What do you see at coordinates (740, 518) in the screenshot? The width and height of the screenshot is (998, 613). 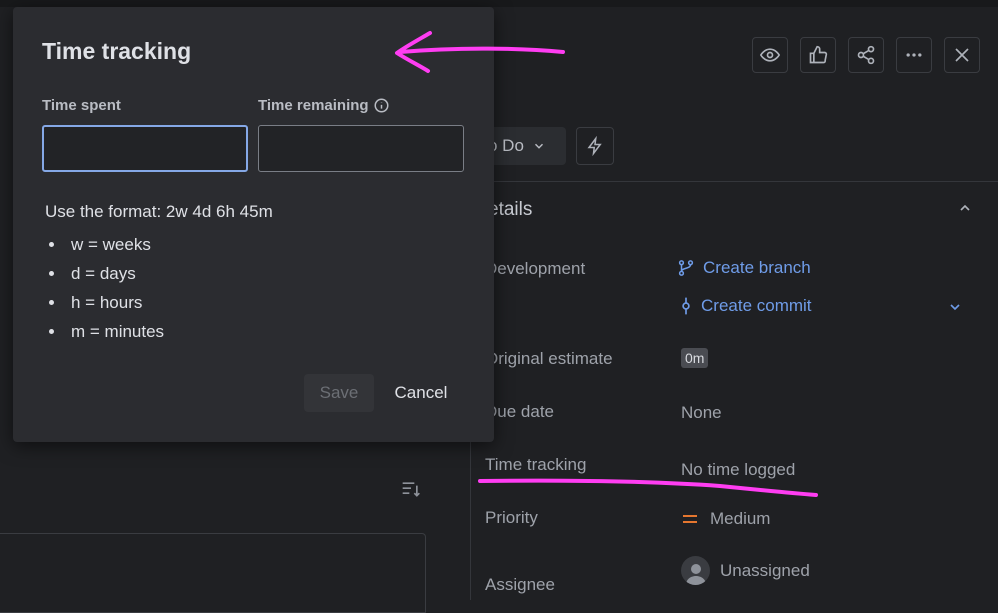 I see `priority-value: Medium` at bounding box center [740, 518].